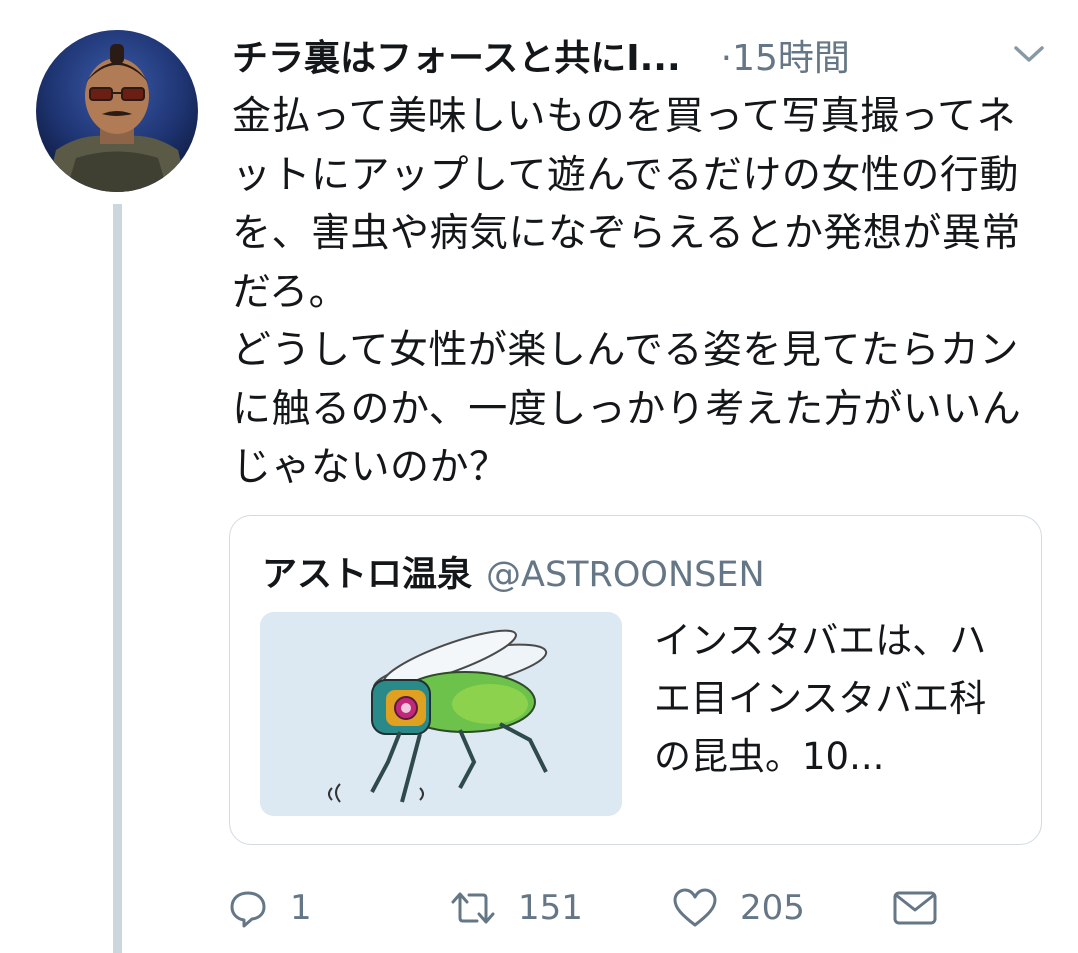 The height and width of the screenshot is (953, 1078). I want to click on quoted-tweet-header: アストロ温泉 @ASTROONSEN, so click(513, 571).